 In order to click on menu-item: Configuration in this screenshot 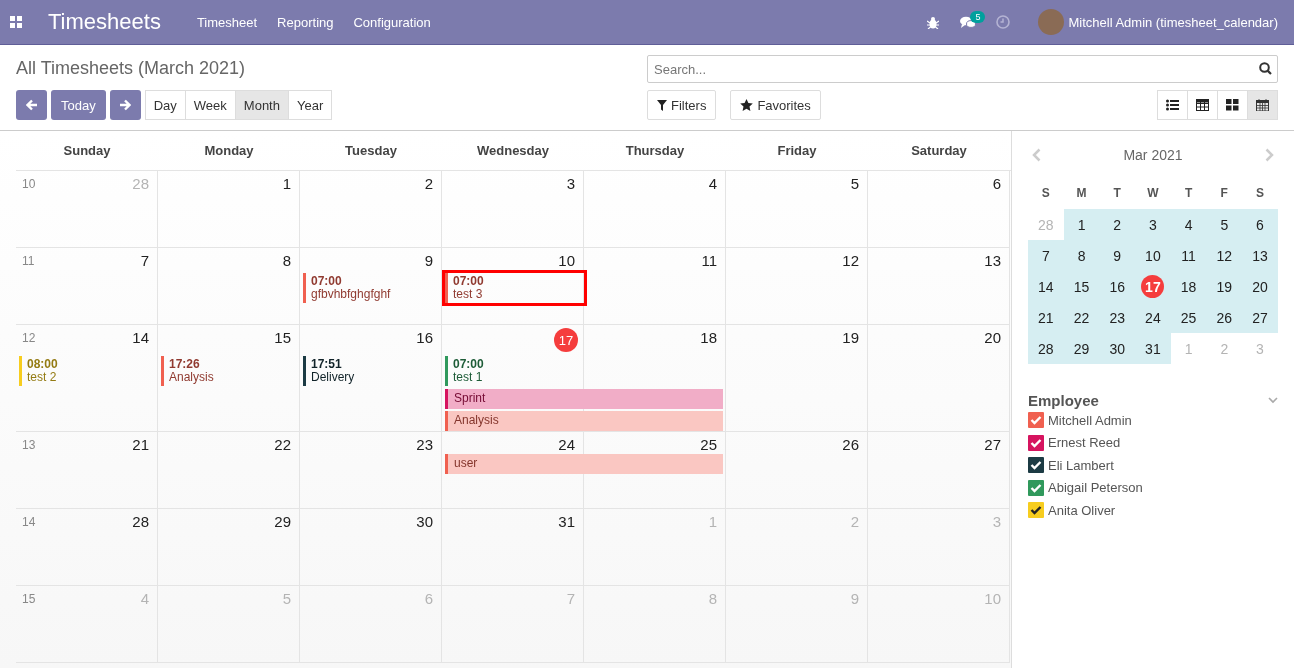, I will do `click(392, 22)`.